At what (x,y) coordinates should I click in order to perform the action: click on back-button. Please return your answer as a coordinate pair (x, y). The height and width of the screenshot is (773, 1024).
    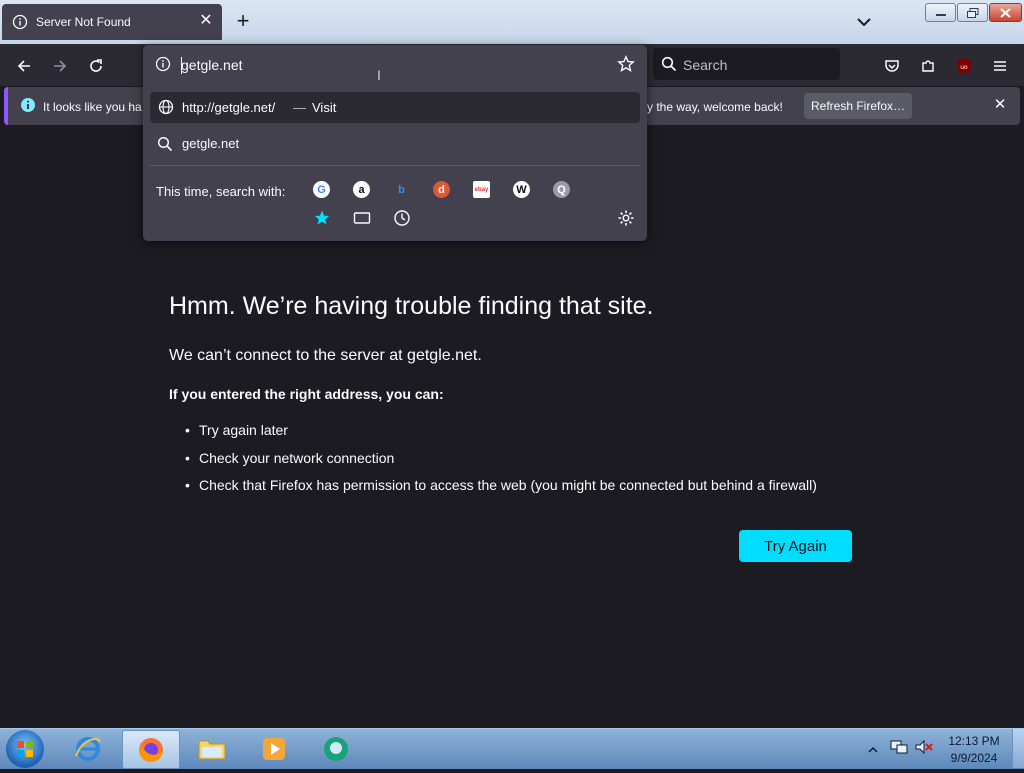
    Looking at the image, I should click on (24, 66).